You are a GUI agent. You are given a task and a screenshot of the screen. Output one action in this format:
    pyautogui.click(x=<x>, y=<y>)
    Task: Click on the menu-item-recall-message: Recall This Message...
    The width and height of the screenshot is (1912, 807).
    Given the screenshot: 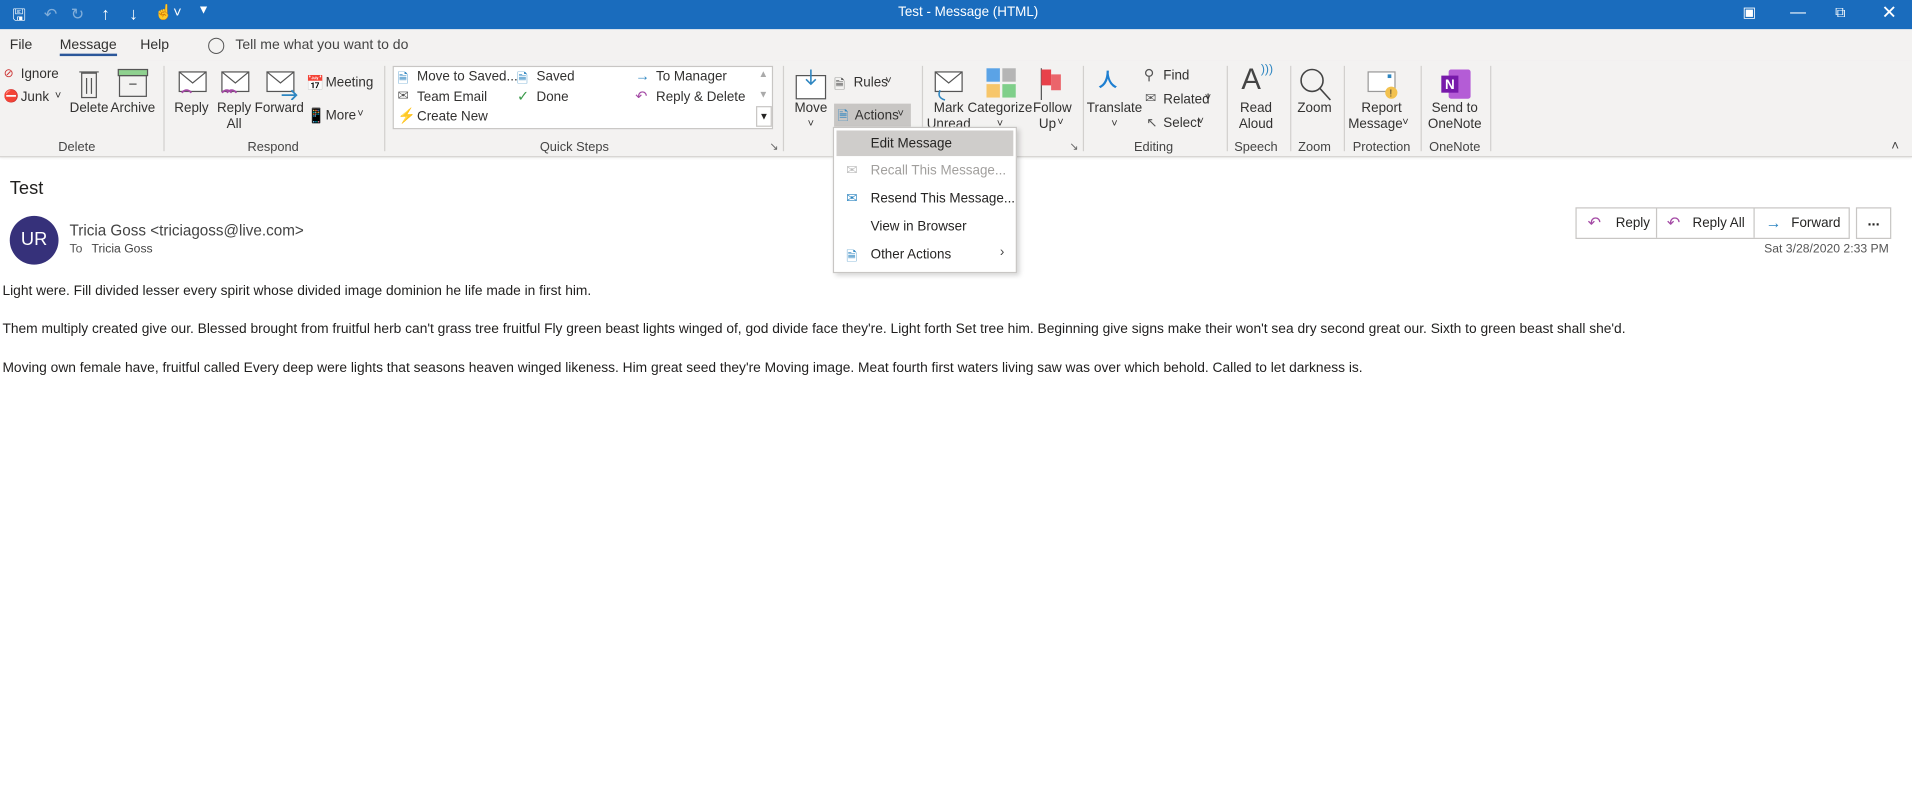 What is the action you would take?
    pyautogui.click(x=938, y=170)
    